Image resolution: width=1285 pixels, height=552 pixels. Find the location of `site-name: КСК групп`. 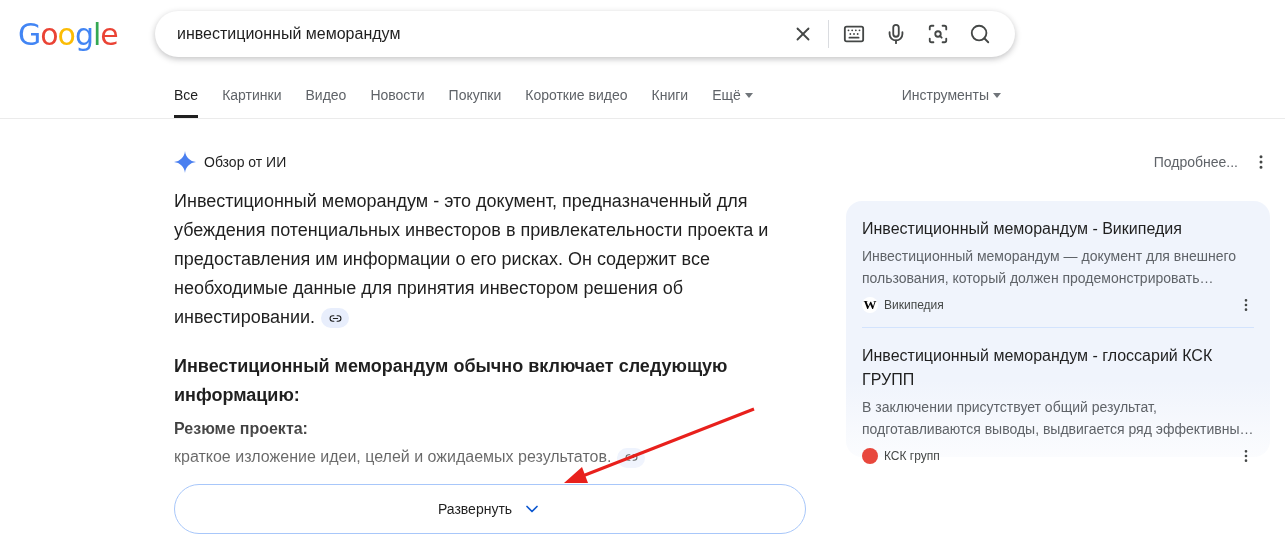

site-name: КСК групп is located at coordinates (912, 456).